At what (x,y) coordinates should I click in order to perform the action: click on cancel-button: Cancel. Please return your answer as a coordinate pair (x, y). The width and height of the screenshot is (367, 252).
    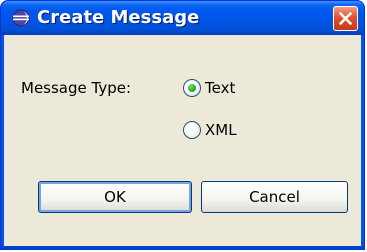
    Looking at the image, I should click on (274, 197).